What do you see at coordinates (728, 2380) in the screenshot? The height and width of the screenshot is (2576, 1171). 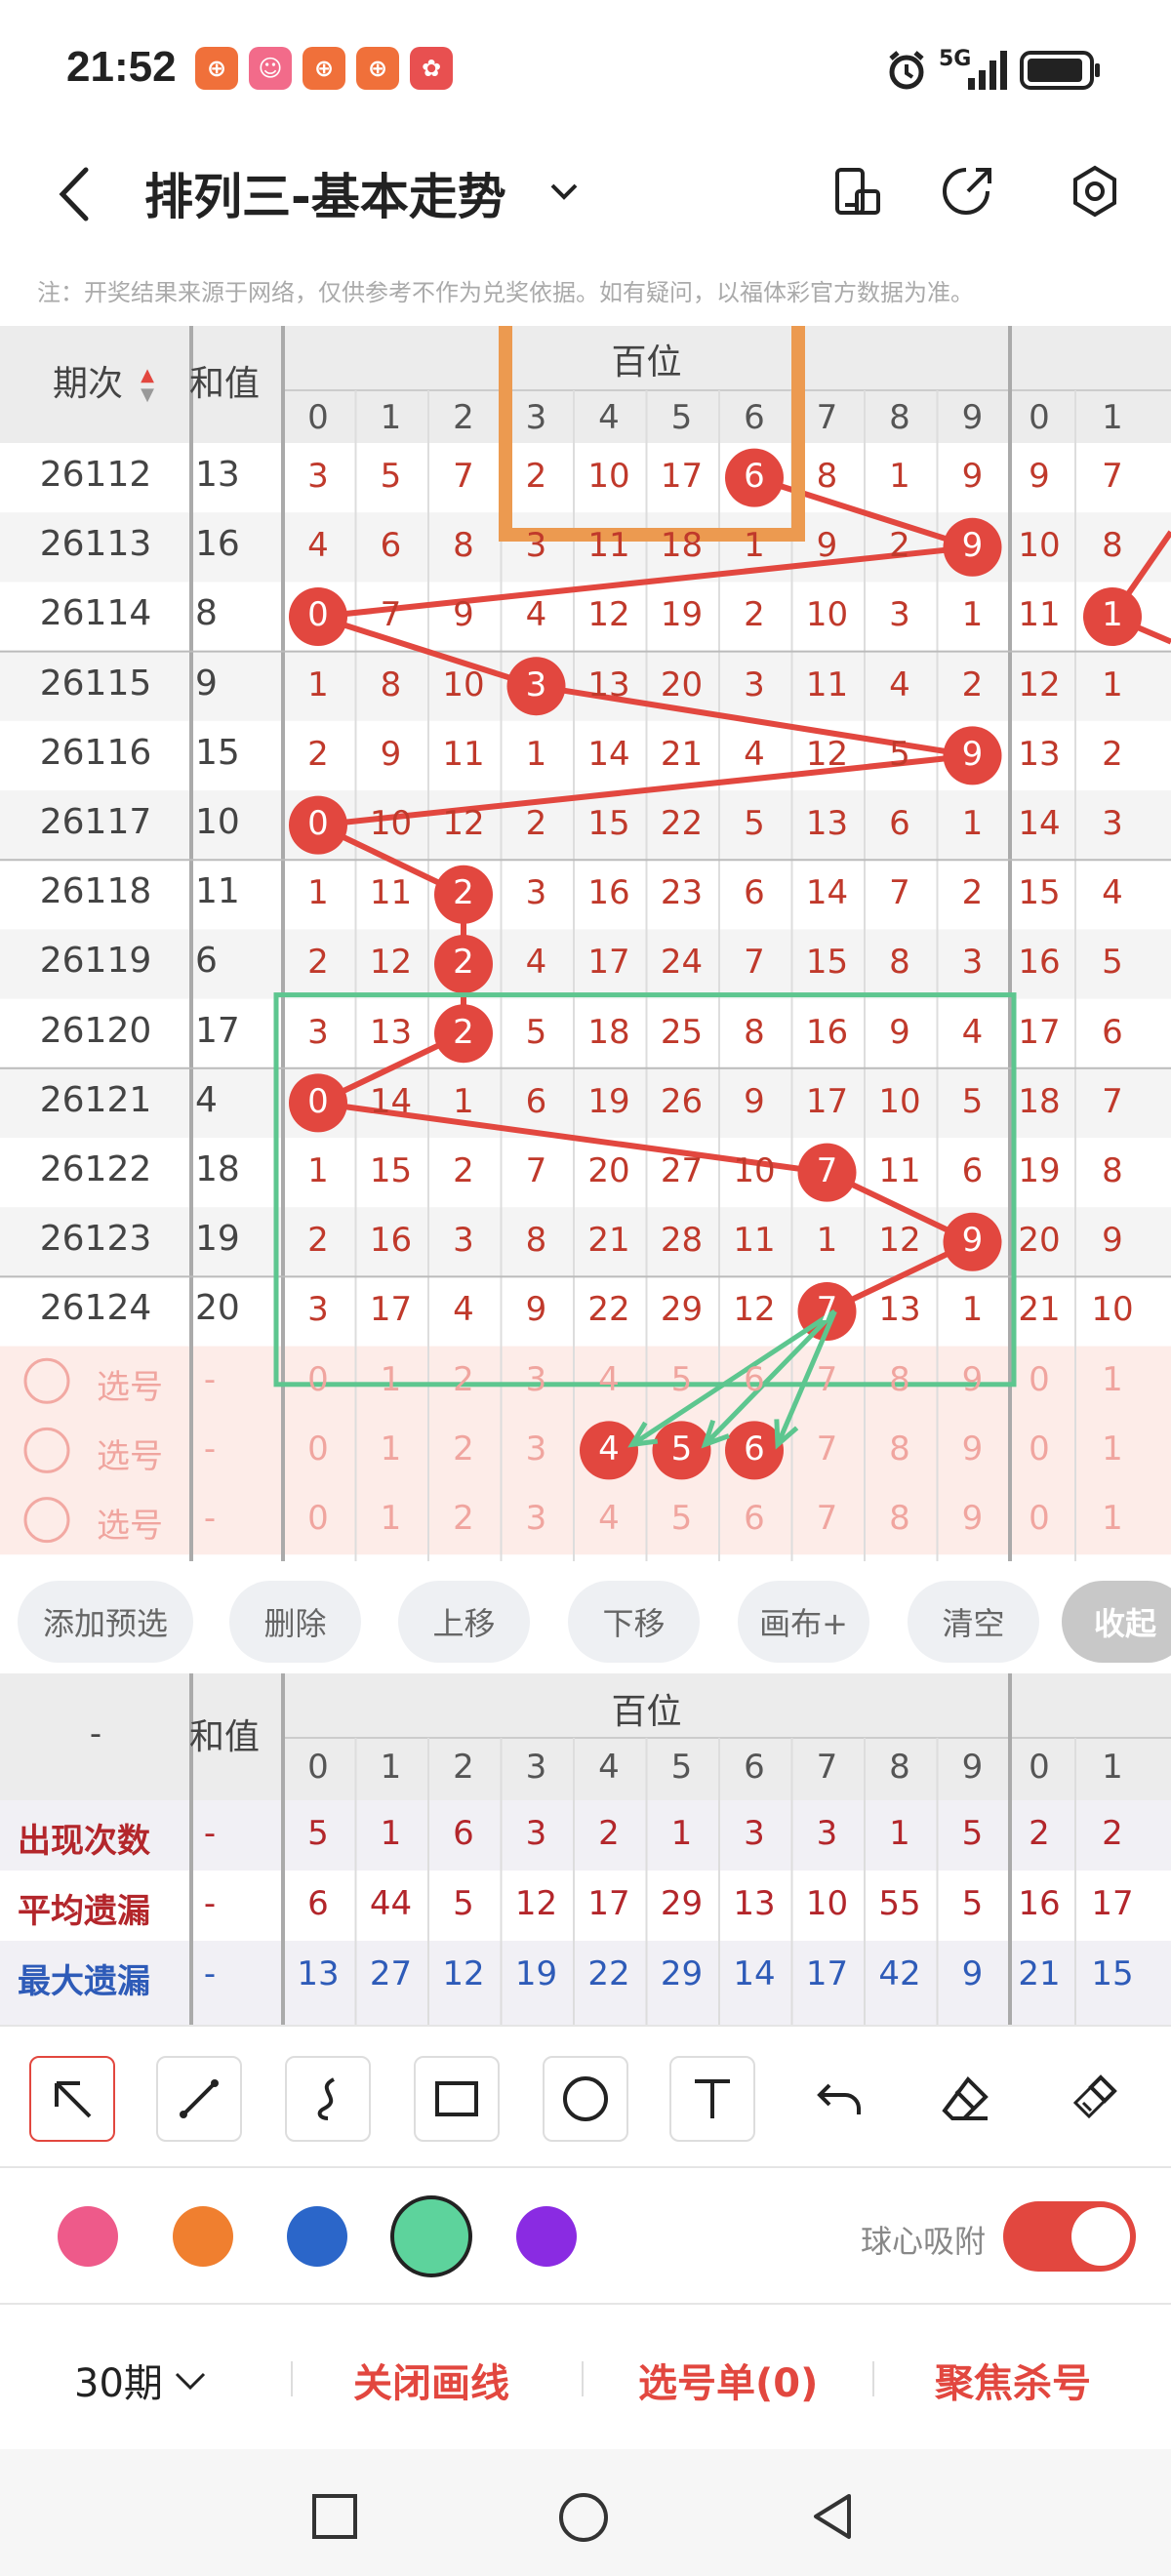 I see `pick-list-button: 选号单(0)` at bounding box center [728, 2380].